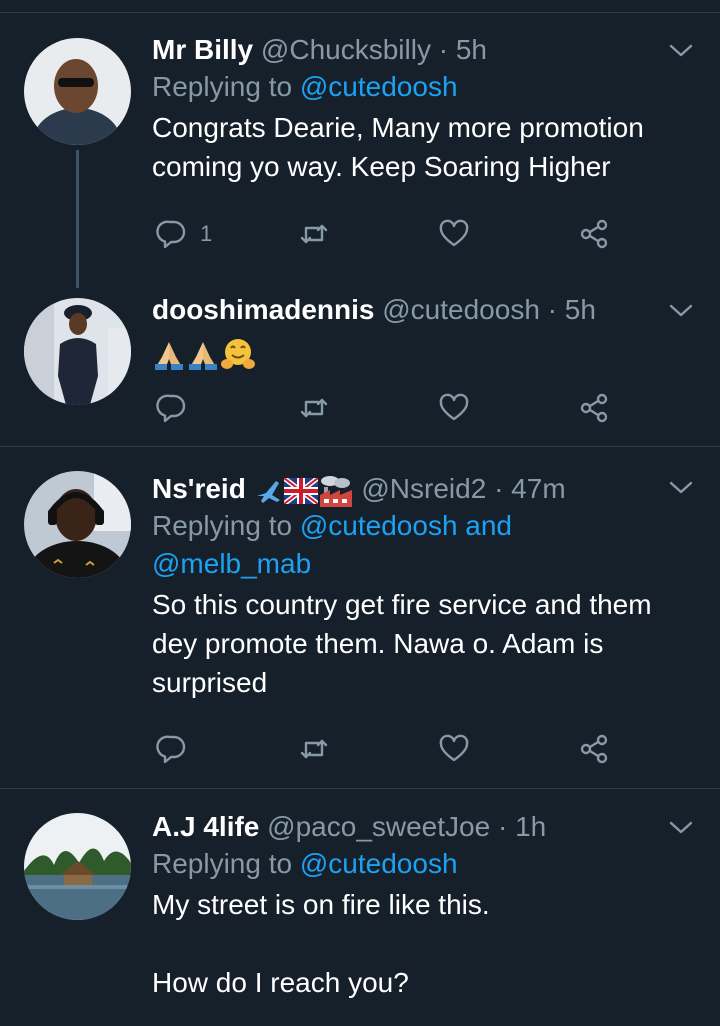 The width and height of the screenshot is (720, 1026). Describe the element at coordinates (381, 166) in the screenshot. I see `text-line: coming yo way. Keep Soaring Higher` at that location.